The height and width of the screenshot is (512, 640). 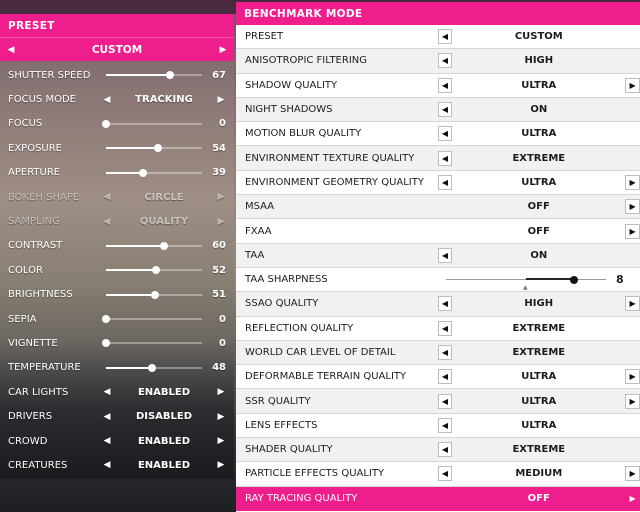 I want to click on benchmark-row-preset: PRESET ◀ CUSTOM, so click(x=438, y=37).